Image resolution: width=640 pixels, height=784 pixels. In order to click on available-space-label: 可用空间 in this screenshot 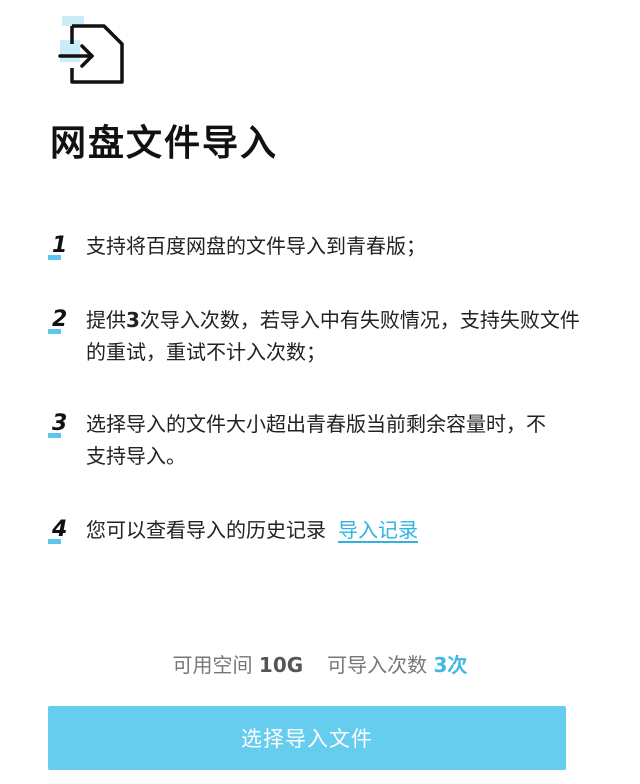, I will do `click(212, 665)`.